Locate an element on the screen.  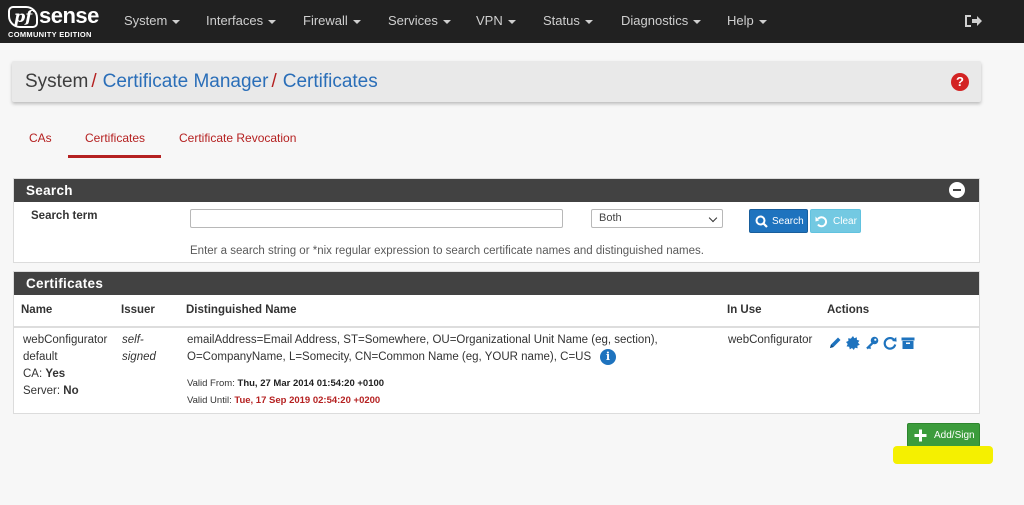
nav-status: Status is located at coordinates (568, 20).